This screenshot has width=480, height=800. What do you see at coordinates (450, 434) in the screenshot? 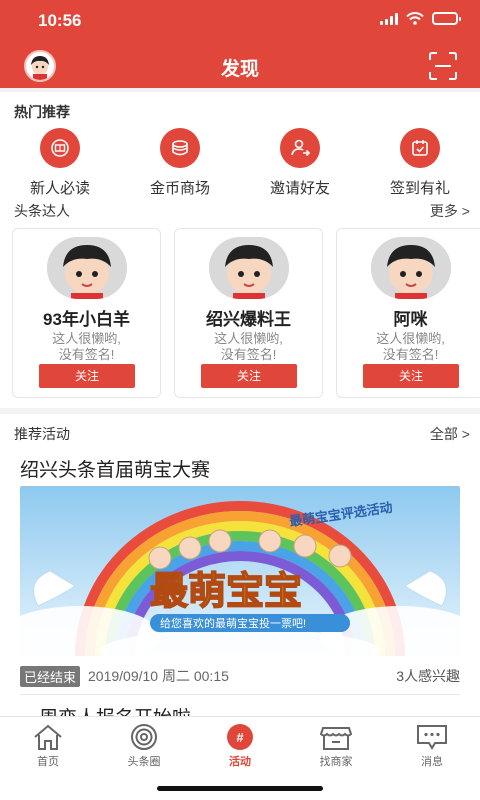
I see `activities-all-link: 全部 >` at bounding box center [450, 434].